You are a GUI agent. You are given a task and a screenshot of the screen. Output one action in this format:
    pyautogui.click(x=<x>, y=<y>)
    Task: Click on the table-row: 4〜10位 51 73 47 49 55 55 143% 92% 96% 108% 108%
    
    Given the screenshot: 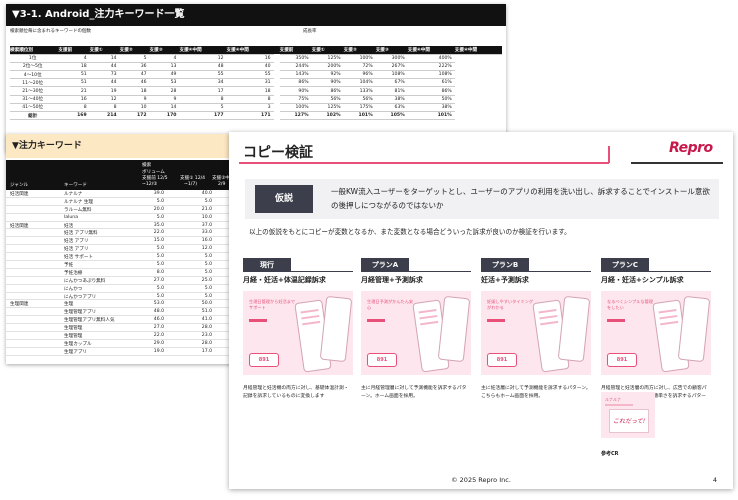 What is the action you would take?
    pyautogui.click(x=256, y=75)
    